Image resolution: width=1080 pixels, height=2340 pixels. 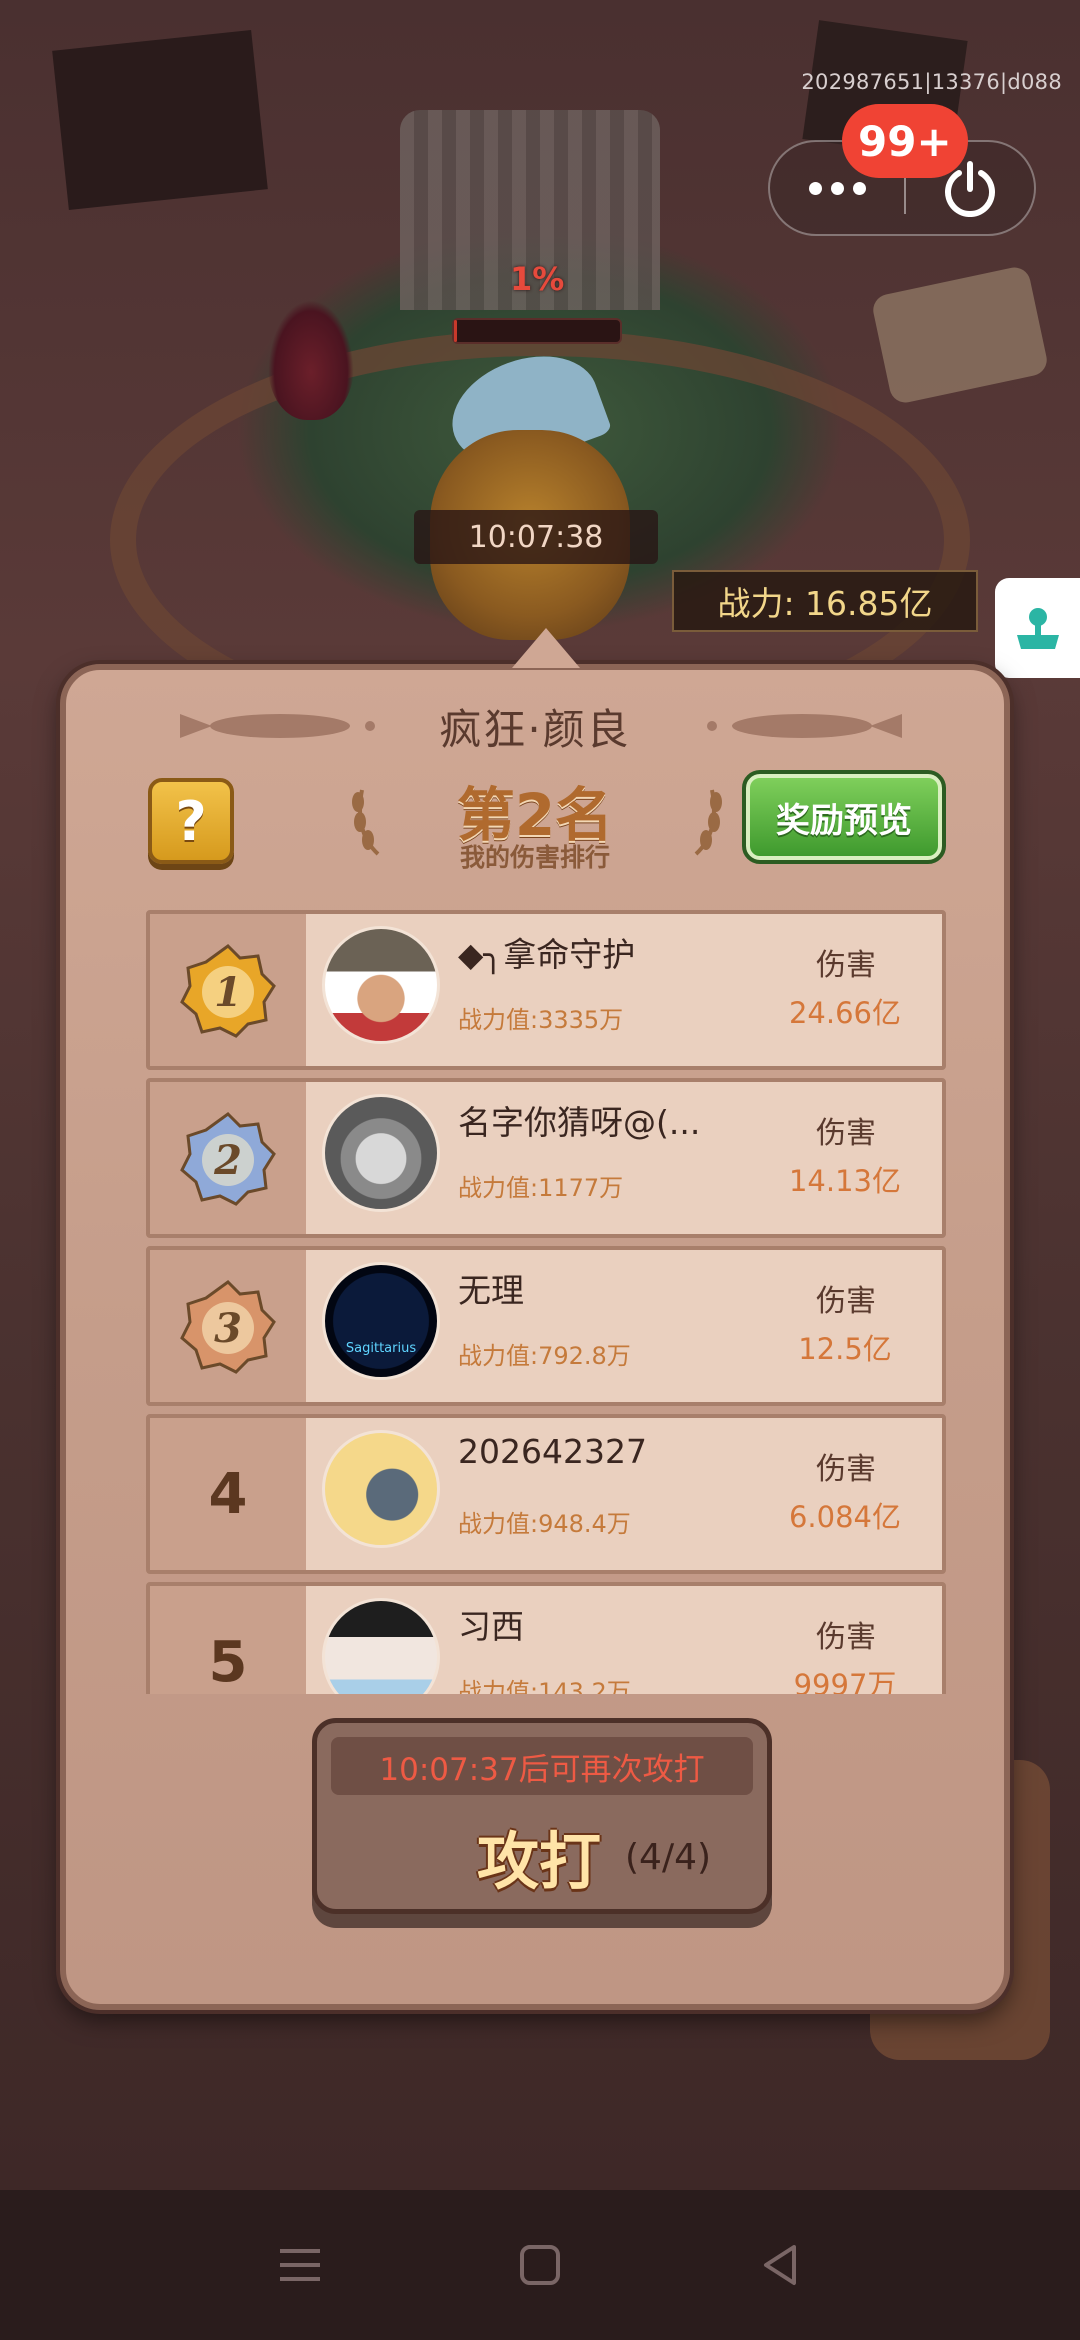 What do you see at coordinates (536, 537) in the screenshot?
I see `boss-timer: 10:07:38` at bounding box center [536, 537].